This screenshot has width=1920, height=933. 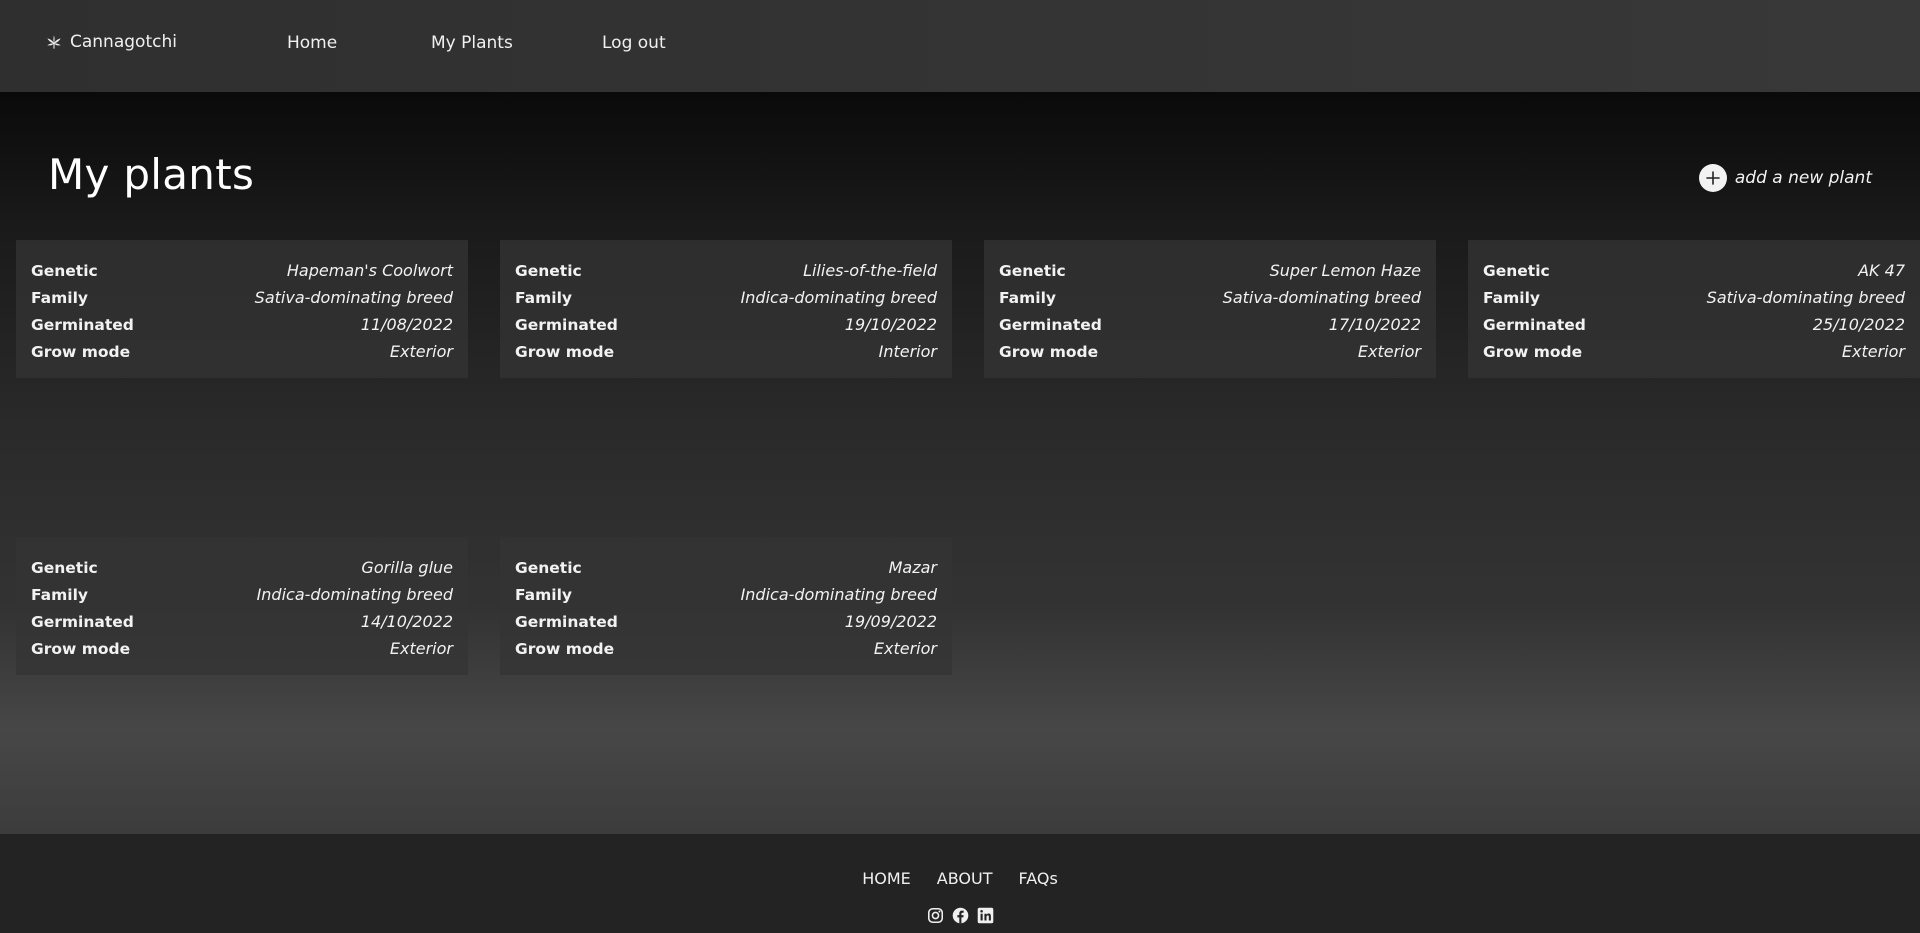 I want to click on plus-circle-icon, so click(x=1712, y=178).